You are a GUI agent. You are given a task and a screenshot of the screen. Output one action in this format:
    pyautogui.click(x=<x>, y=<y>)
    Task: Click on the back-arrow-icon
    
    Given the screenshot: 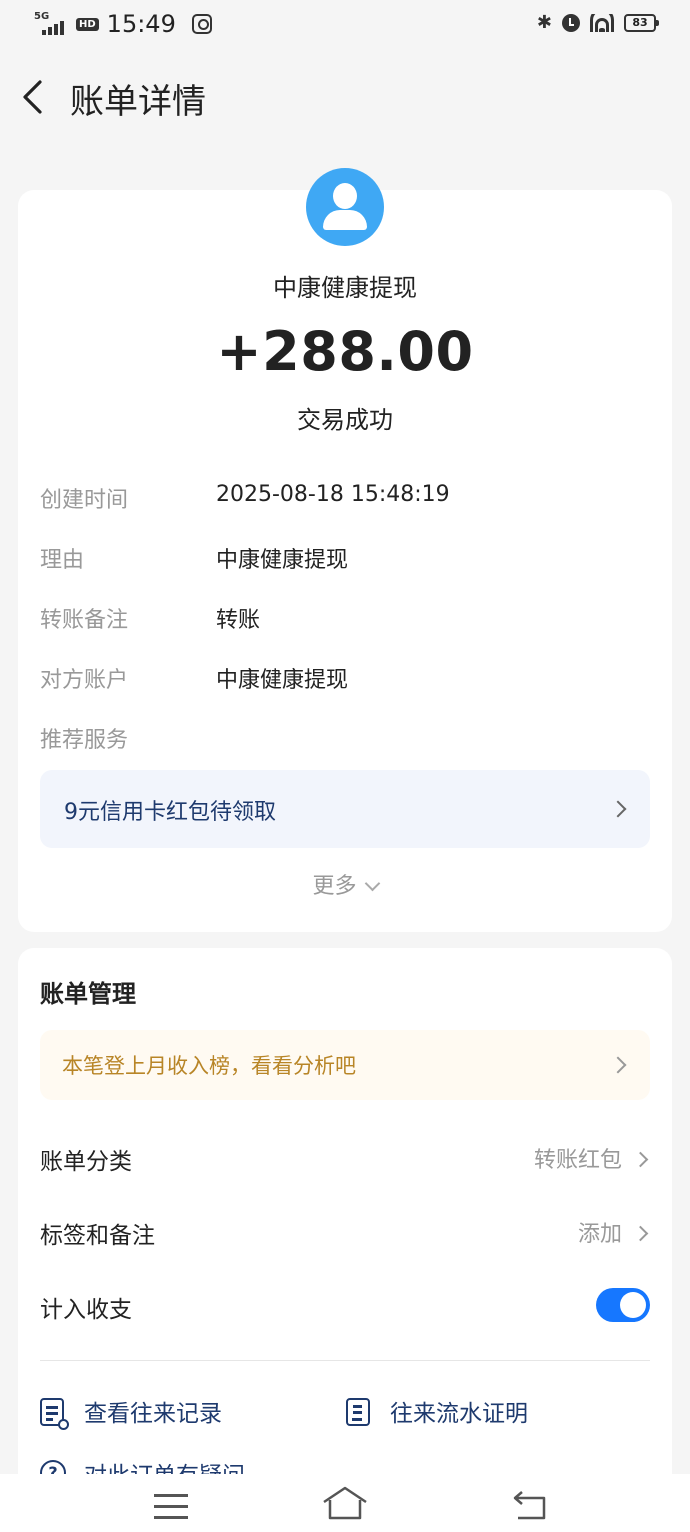 What is the action you would take?
    pyautogui.click(x=35, y=97)
    